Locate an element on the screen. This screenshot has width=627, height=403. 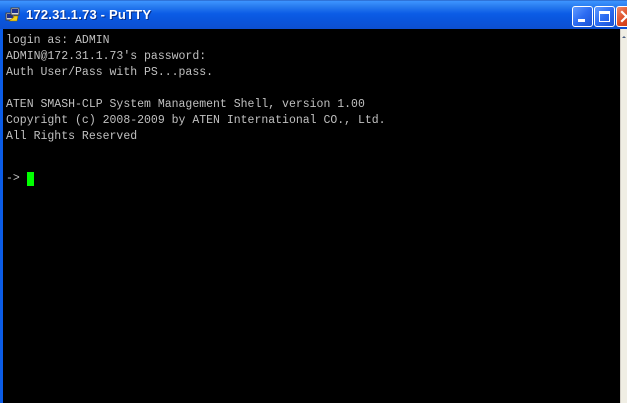
terminal-line: Auth User/Pass with PS...pass. is located at coordinates (110, 72).